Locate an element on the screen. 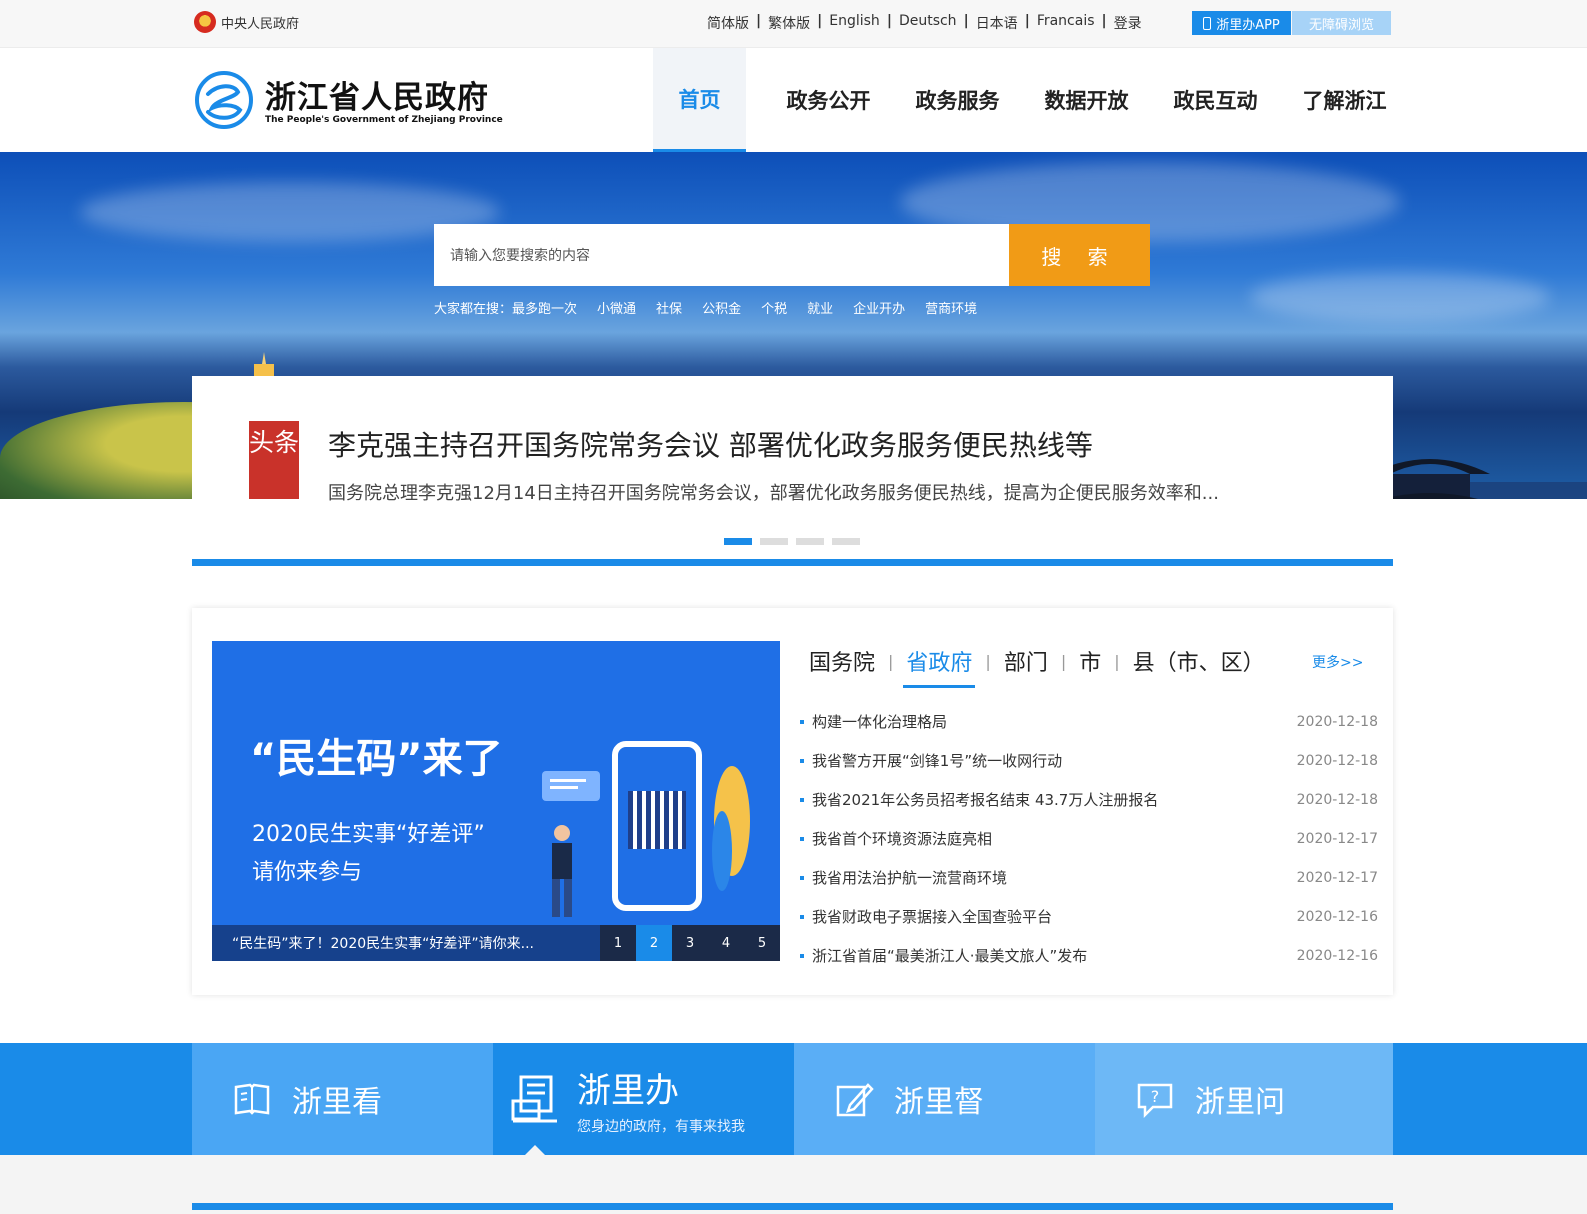  promo-line: 2020民生实事“好差评” is located at coordinates (368, 834).